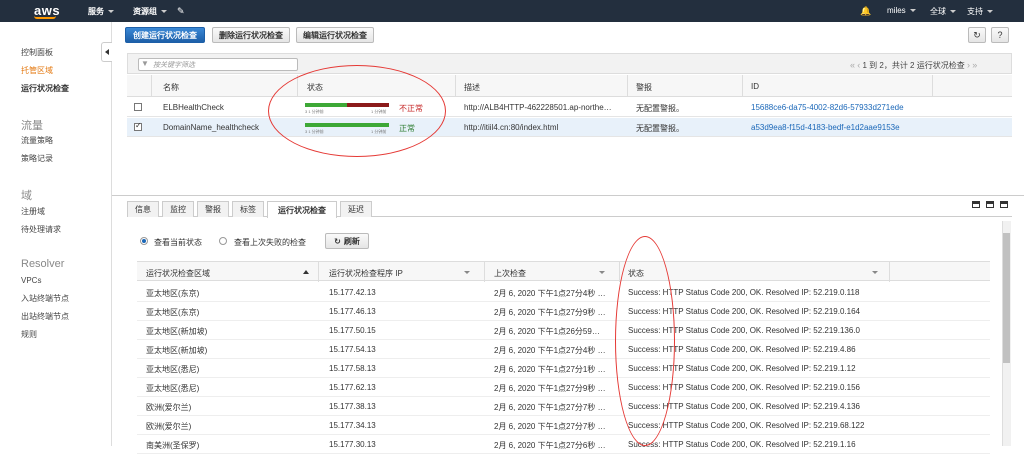 This screenshot has height=454, width=1024. Describe the element at coordinates (193, 107) in the screenshot. I see `health-check-name: ELBHealthCheck` at that location.